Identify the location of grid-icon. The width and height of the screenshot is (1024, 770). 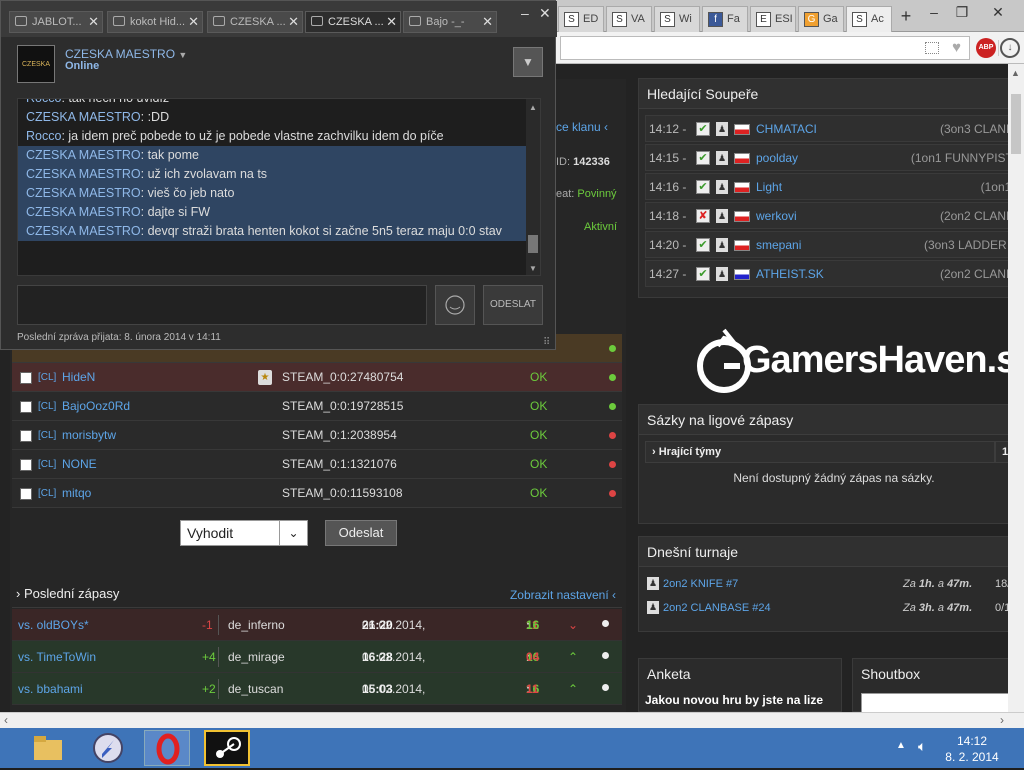
(932, 48).